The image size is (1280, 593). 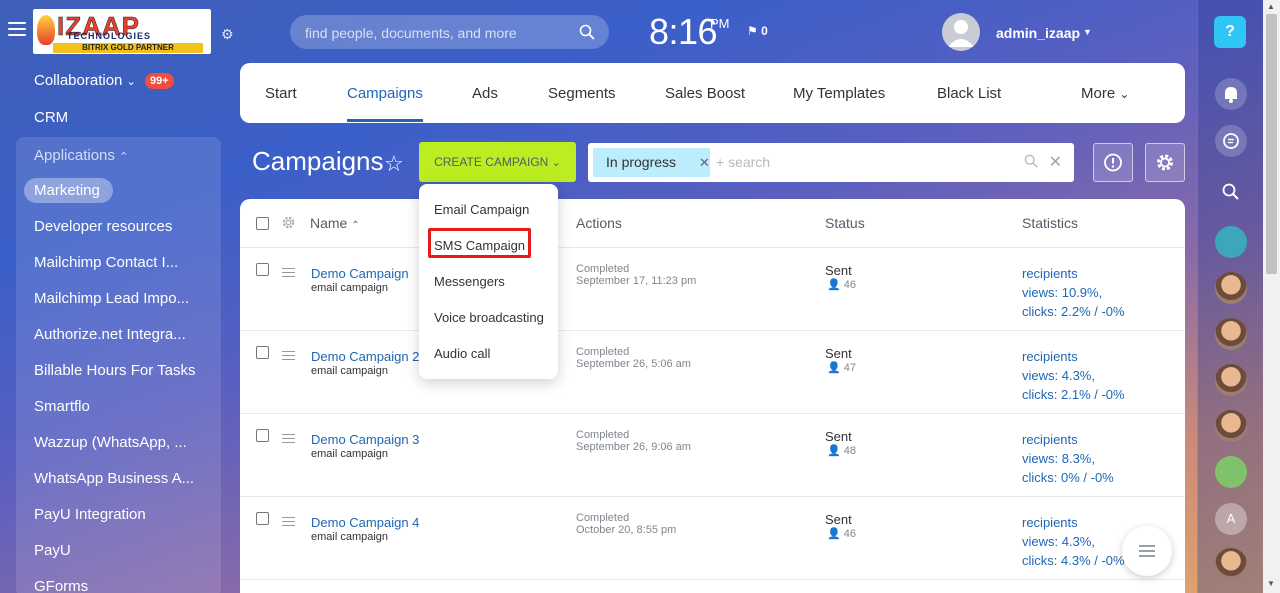 I want to click on letter-avatar: A, so click(x=1231, y=519).